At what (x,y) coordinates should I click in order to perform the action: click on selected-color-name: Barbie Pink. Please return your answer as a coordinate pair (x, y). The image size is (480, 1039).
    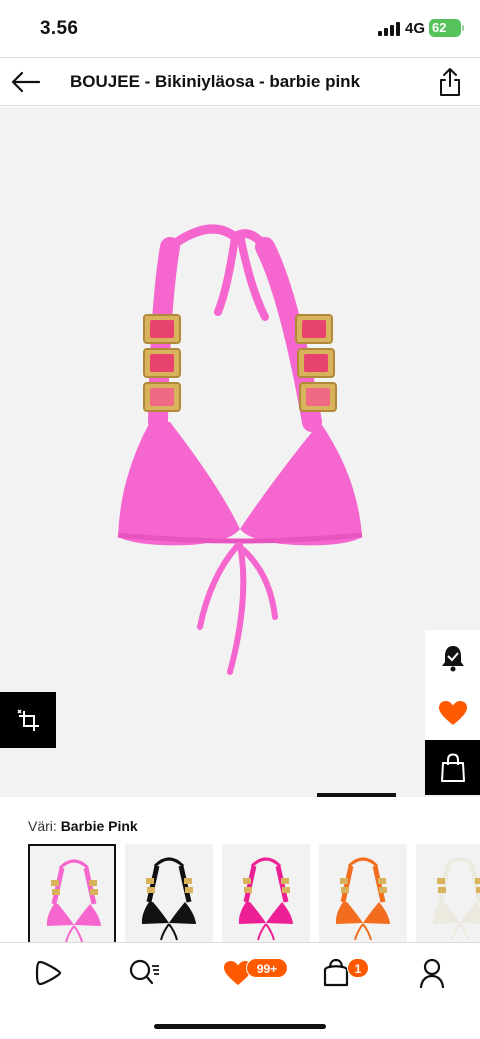
    Looking at the image, I should click on (99, 826).